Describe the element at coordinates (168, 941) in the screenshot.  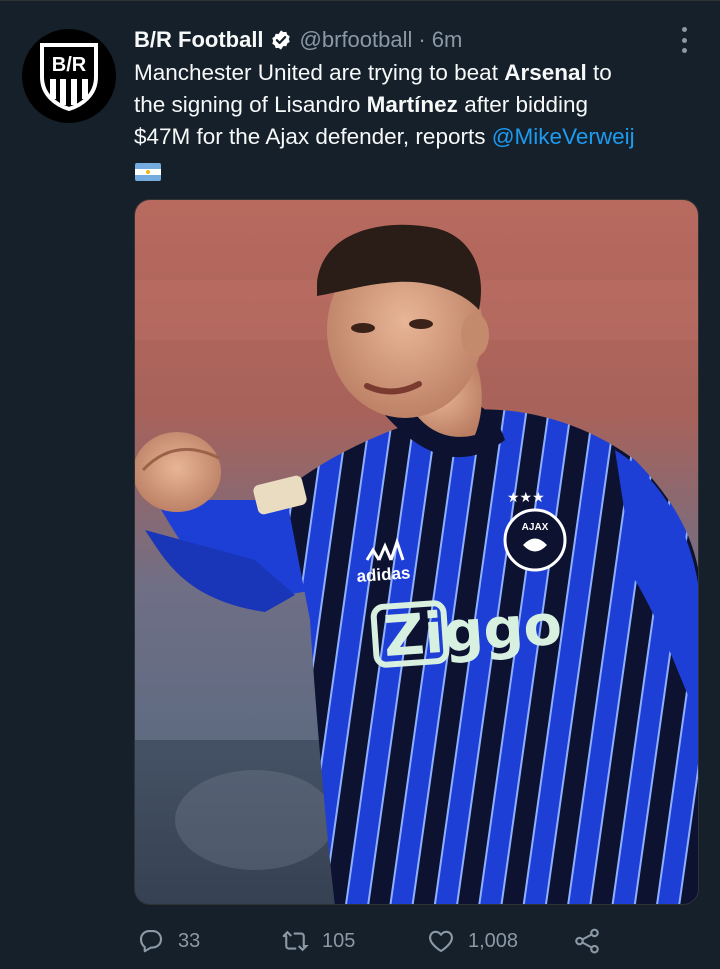
I see `reply-button: 33` at that location.